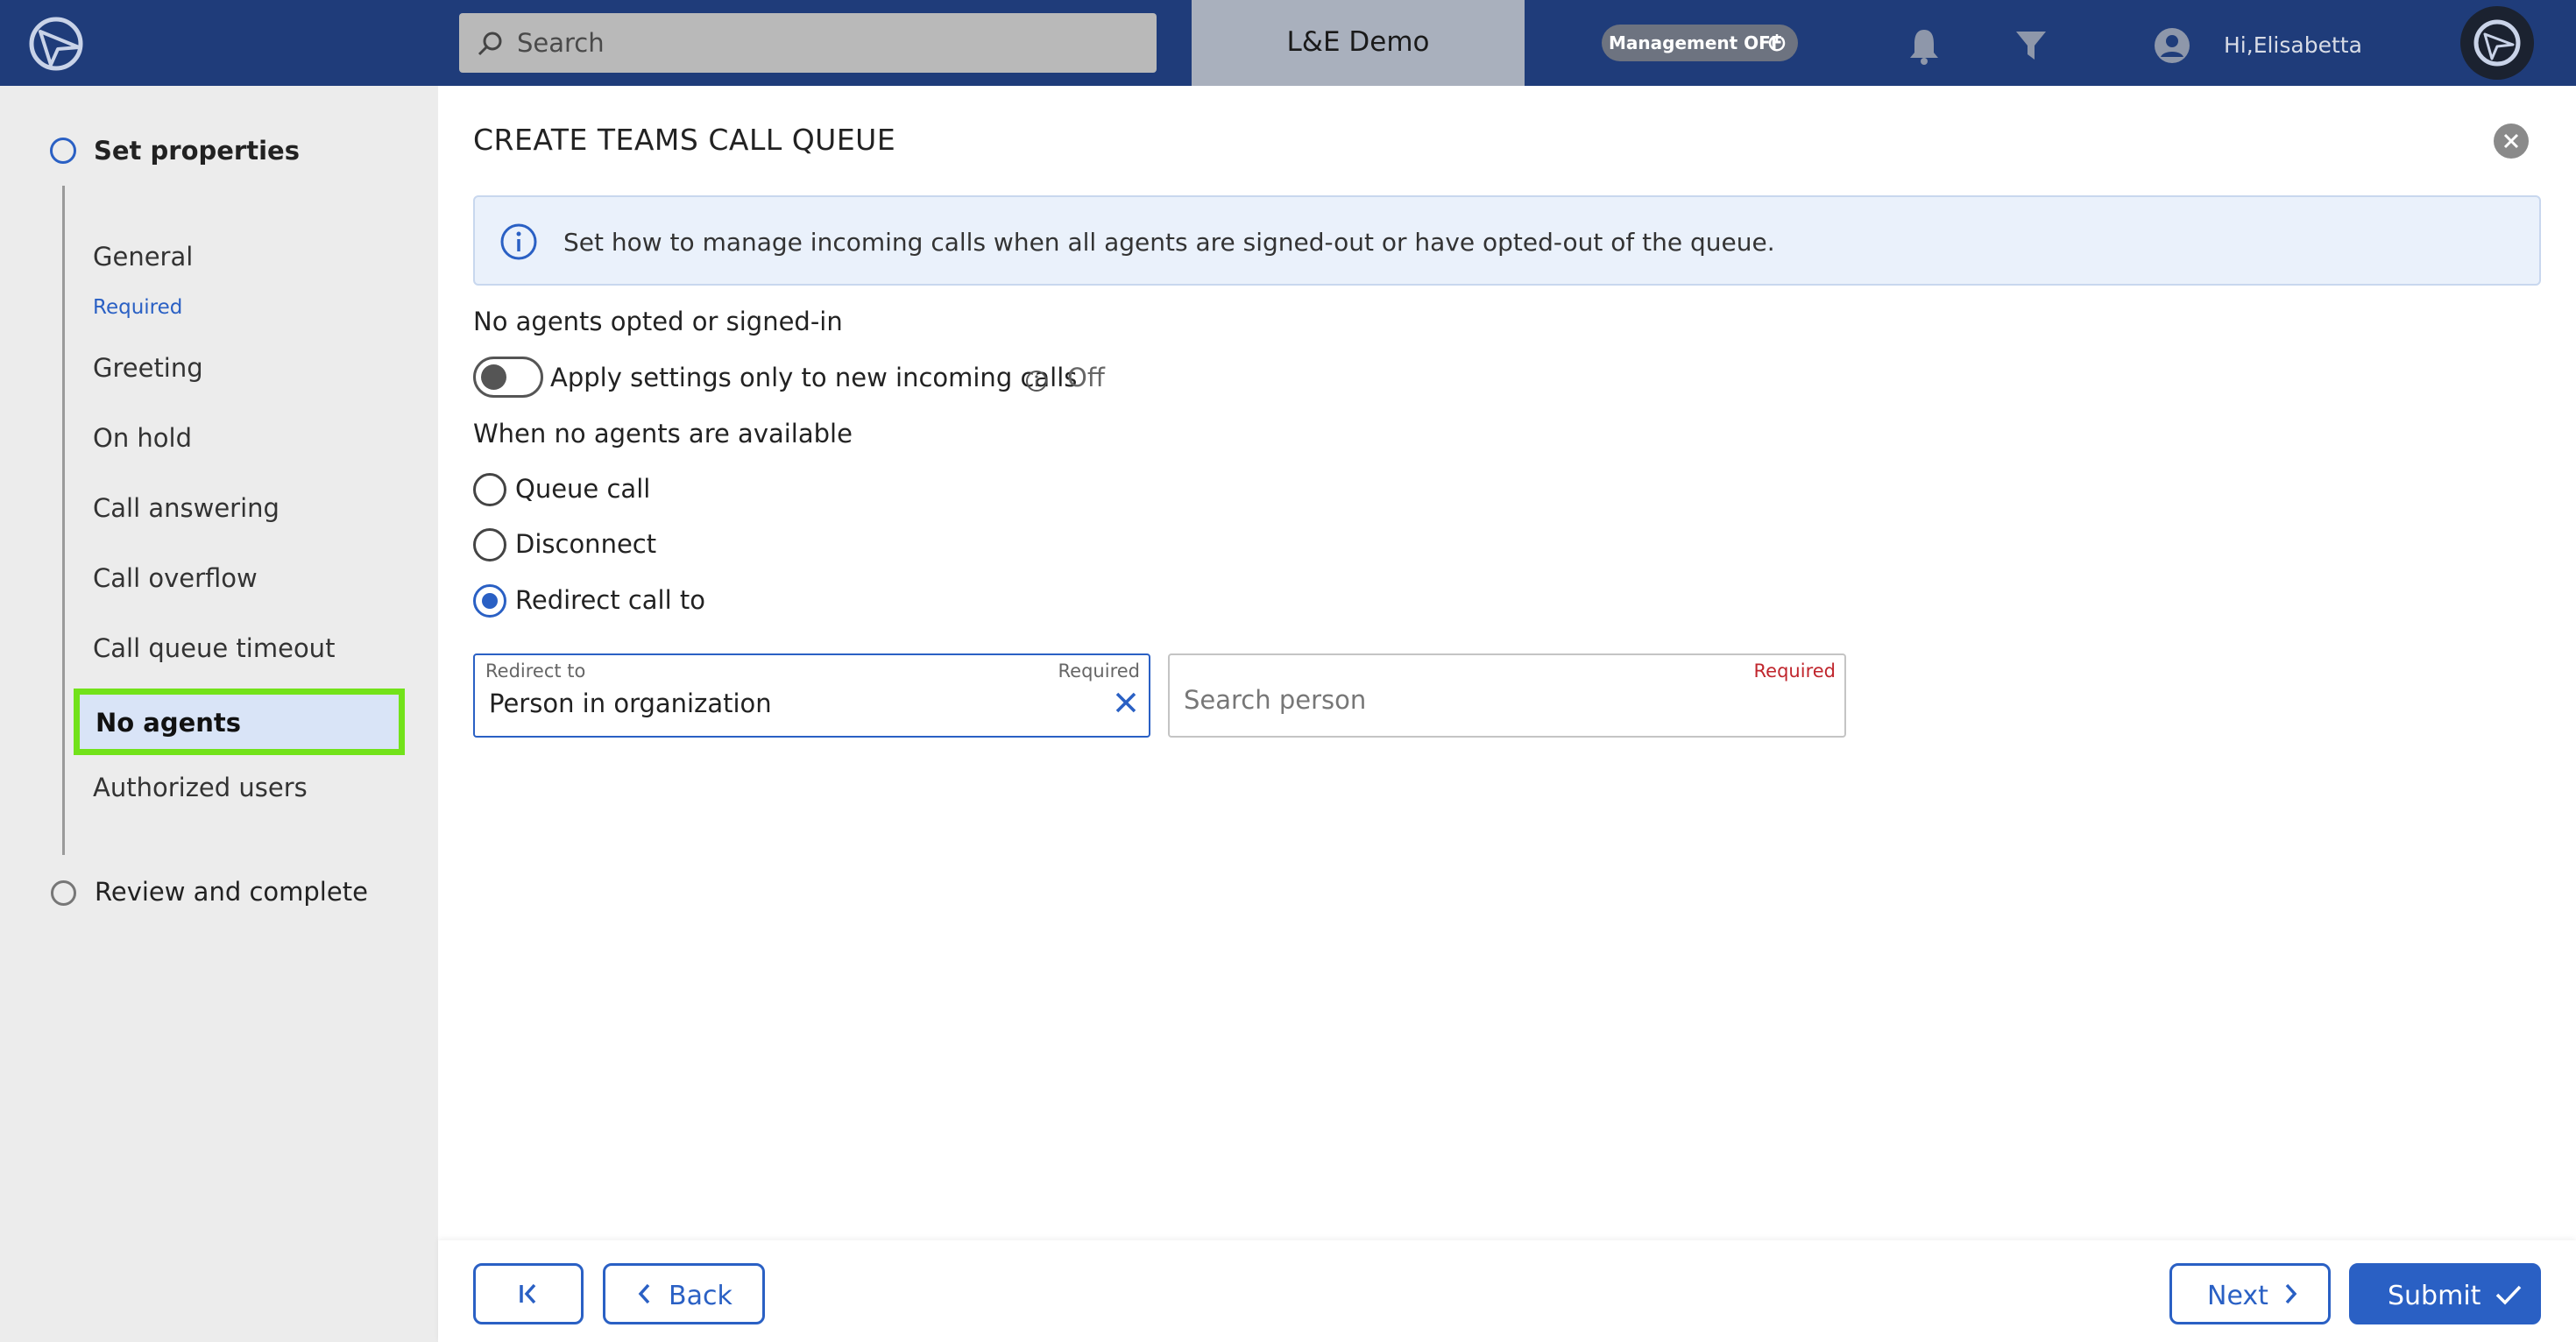 Image resolution: width=2576 pixels, height=1342 pixels. Describe the element at coordinates (658, 321) in the screenshot. I see `section-no-agents-heading: No agents opted or signed-in` at that location.